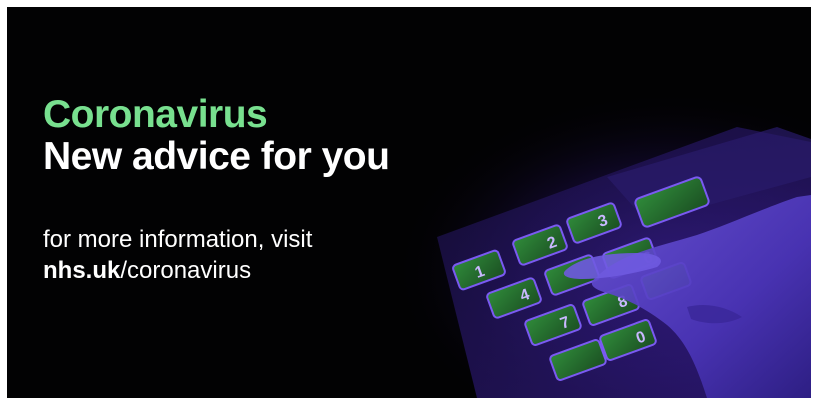  I want to click on info-lead: for more information, visit, so click(178, 239).